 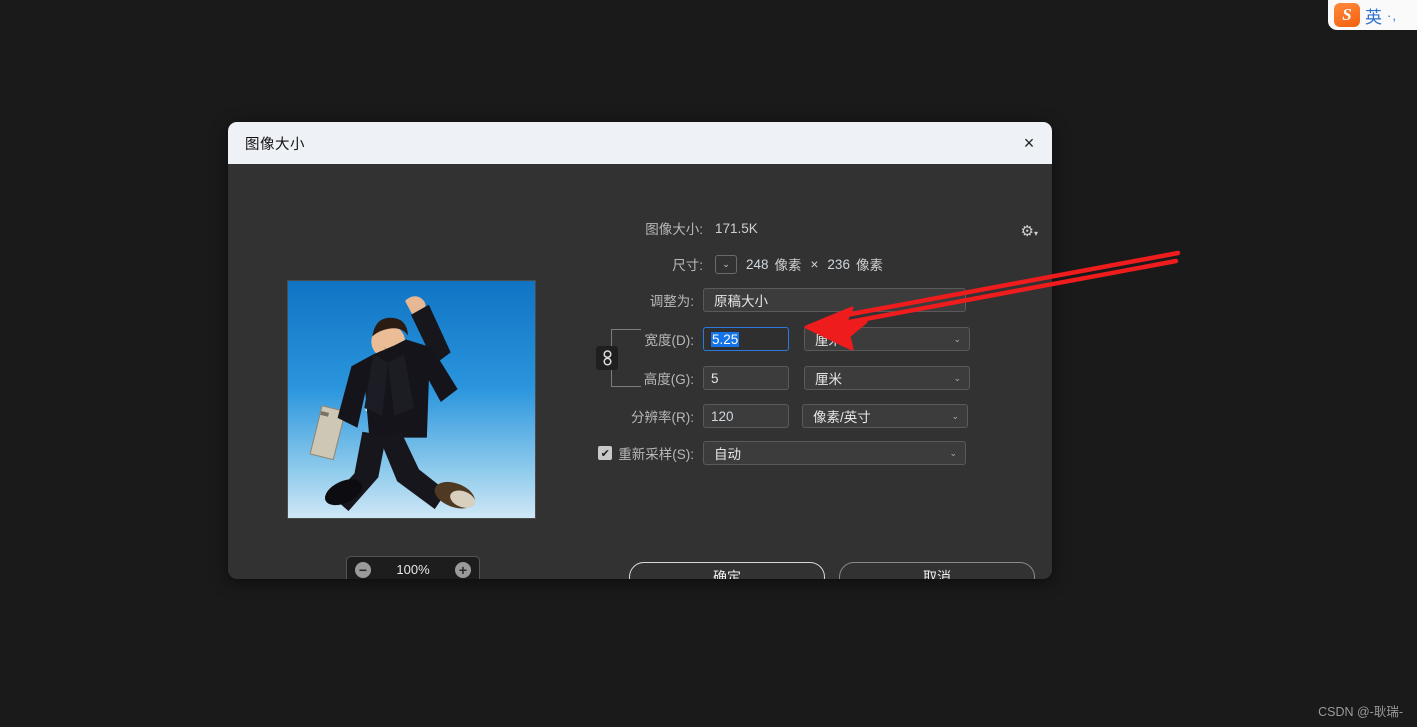 I want to click on ime-punctuation-icon: ·,, so click(x=1392, y=15).